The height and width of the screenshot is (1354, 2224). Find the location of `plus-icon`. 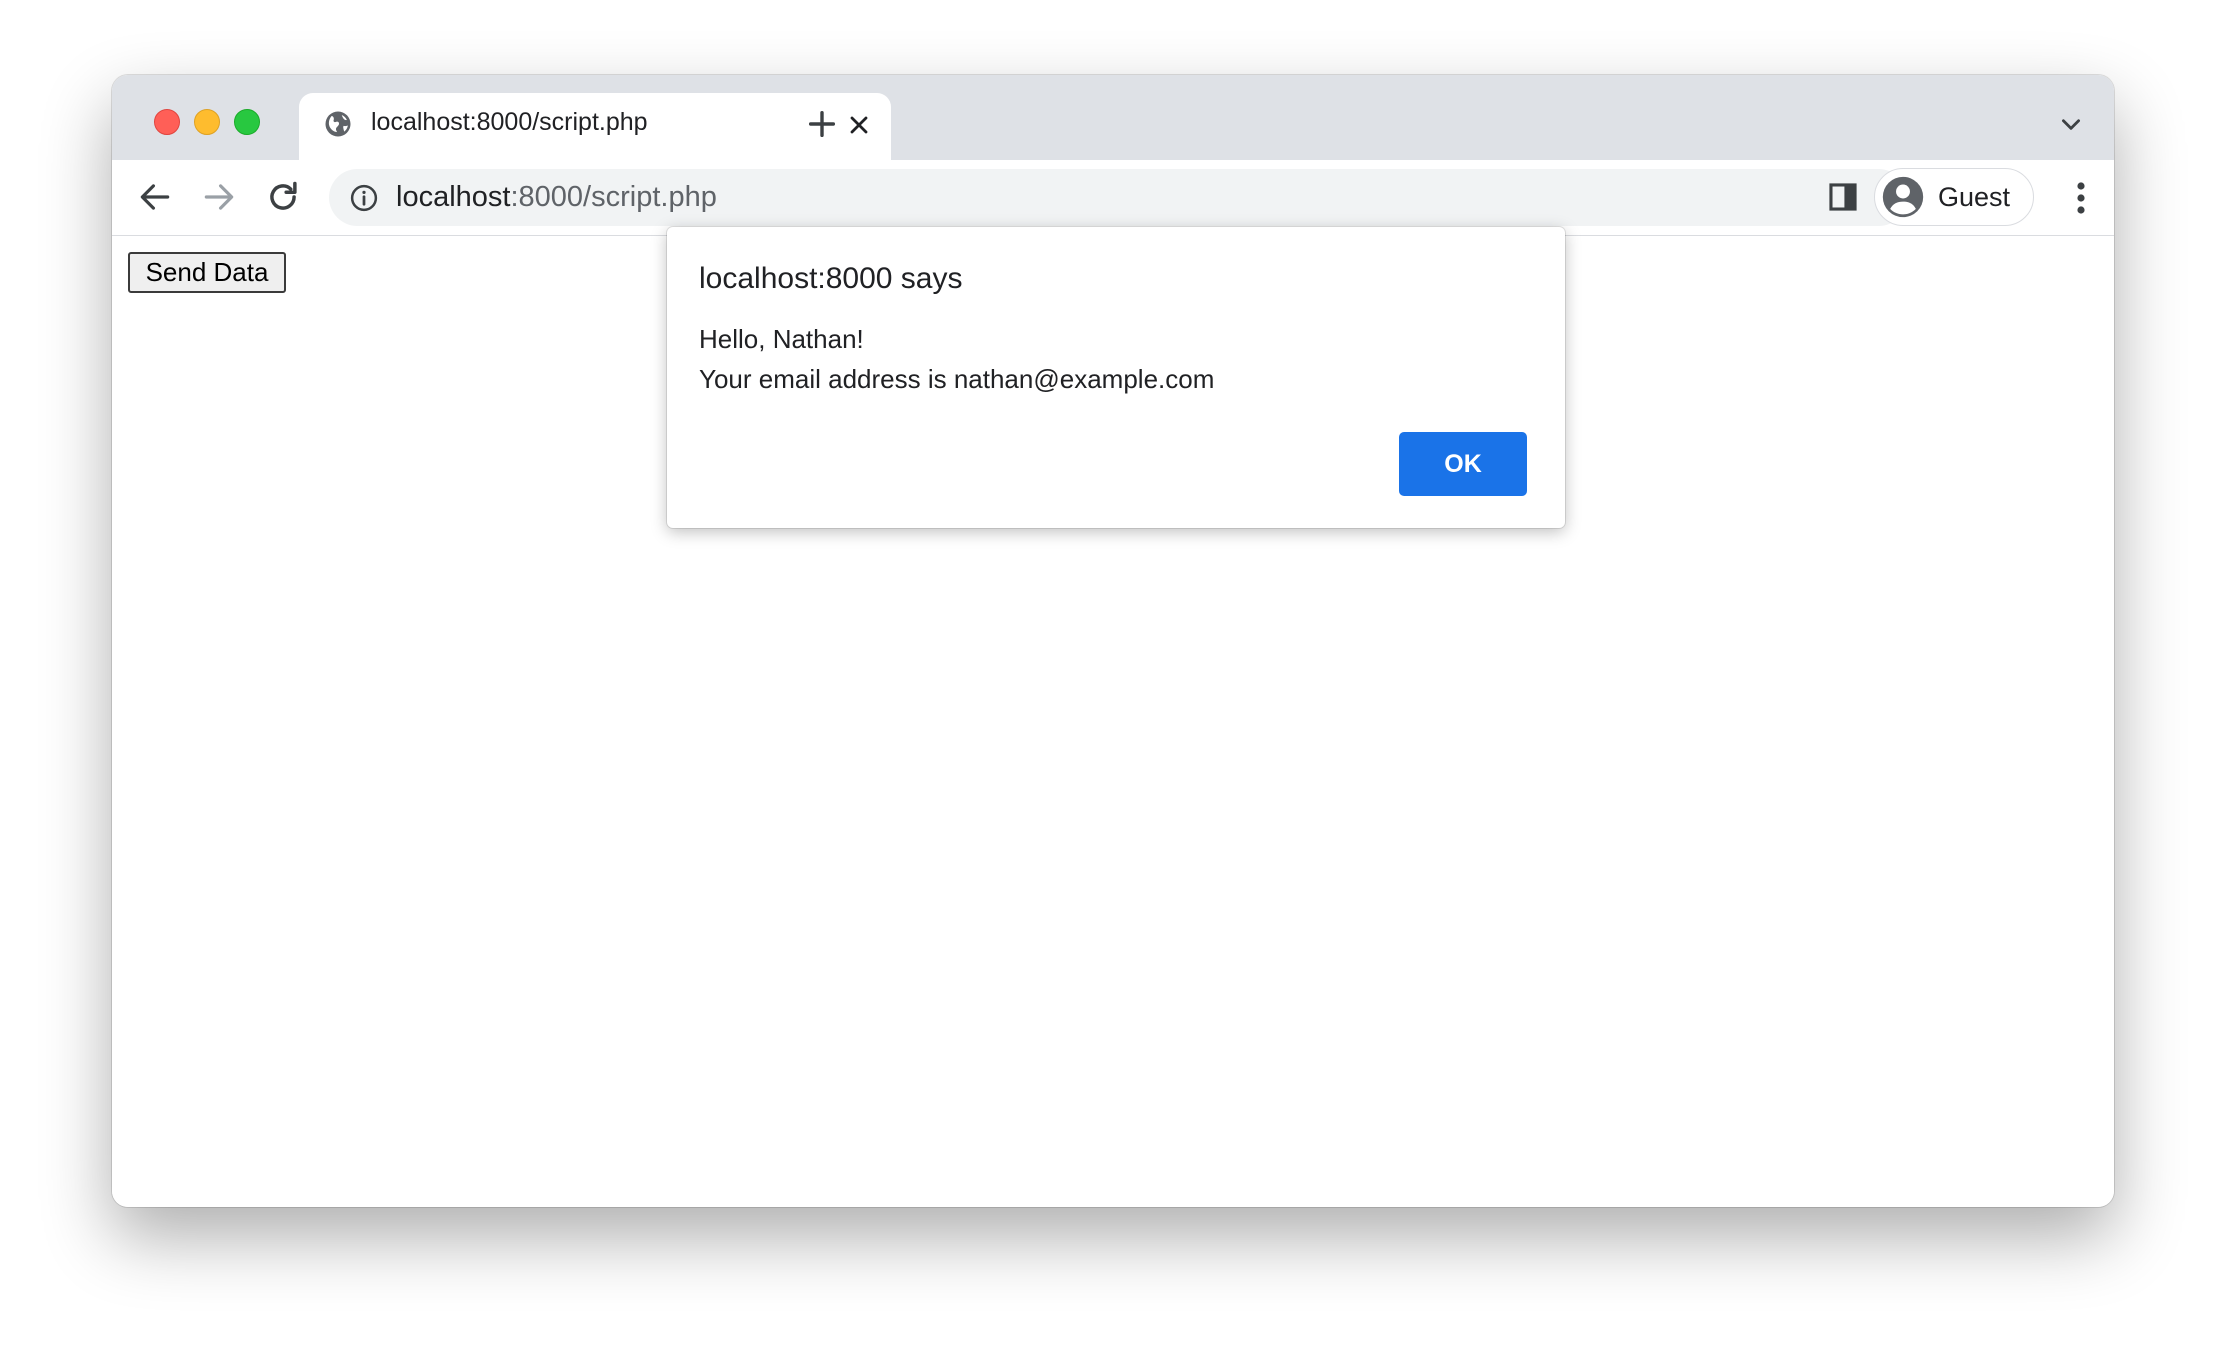

plus-icon is located at coordinates (822, 124).